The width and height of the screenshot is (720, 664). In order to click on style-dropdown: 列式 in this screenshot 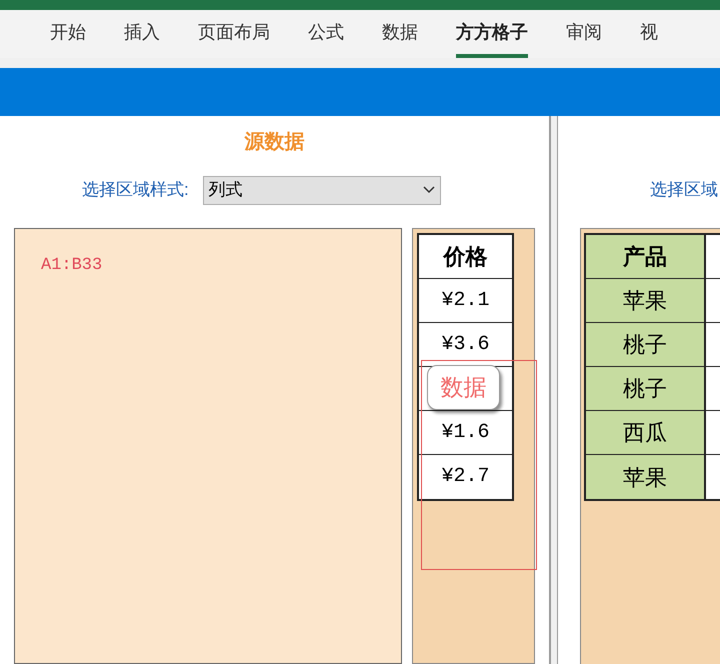, I will do `click(321, 190)`.